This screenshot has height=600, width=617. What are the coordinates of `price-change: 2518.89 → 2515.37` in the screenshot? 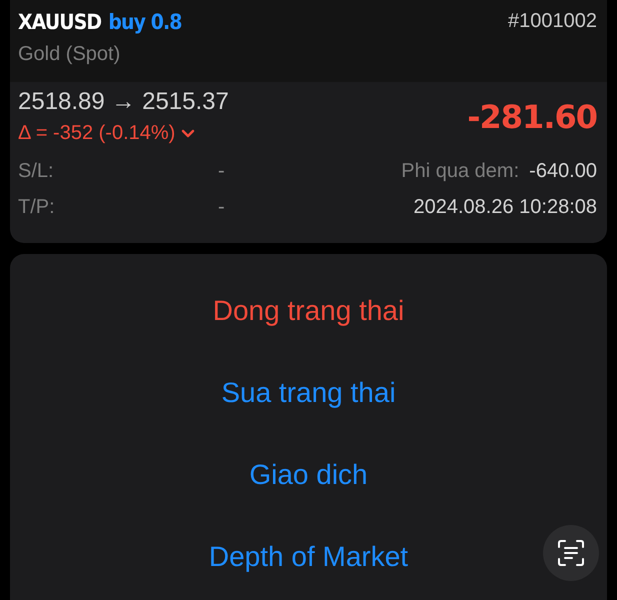 It's located at (123, 102).